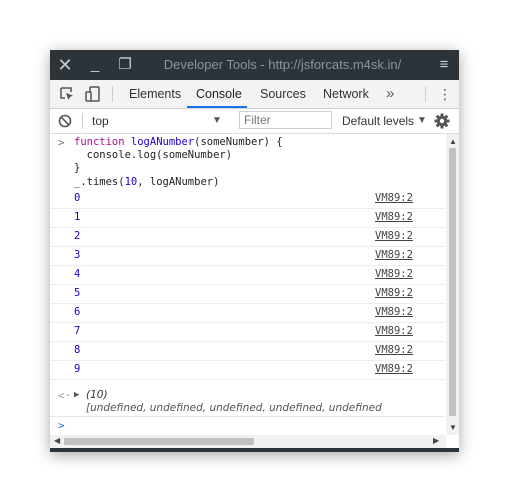 The width and height of the screenshot is (509, 503). I want to click on code-line-4-prefix: _.times(, so click(99, 181).